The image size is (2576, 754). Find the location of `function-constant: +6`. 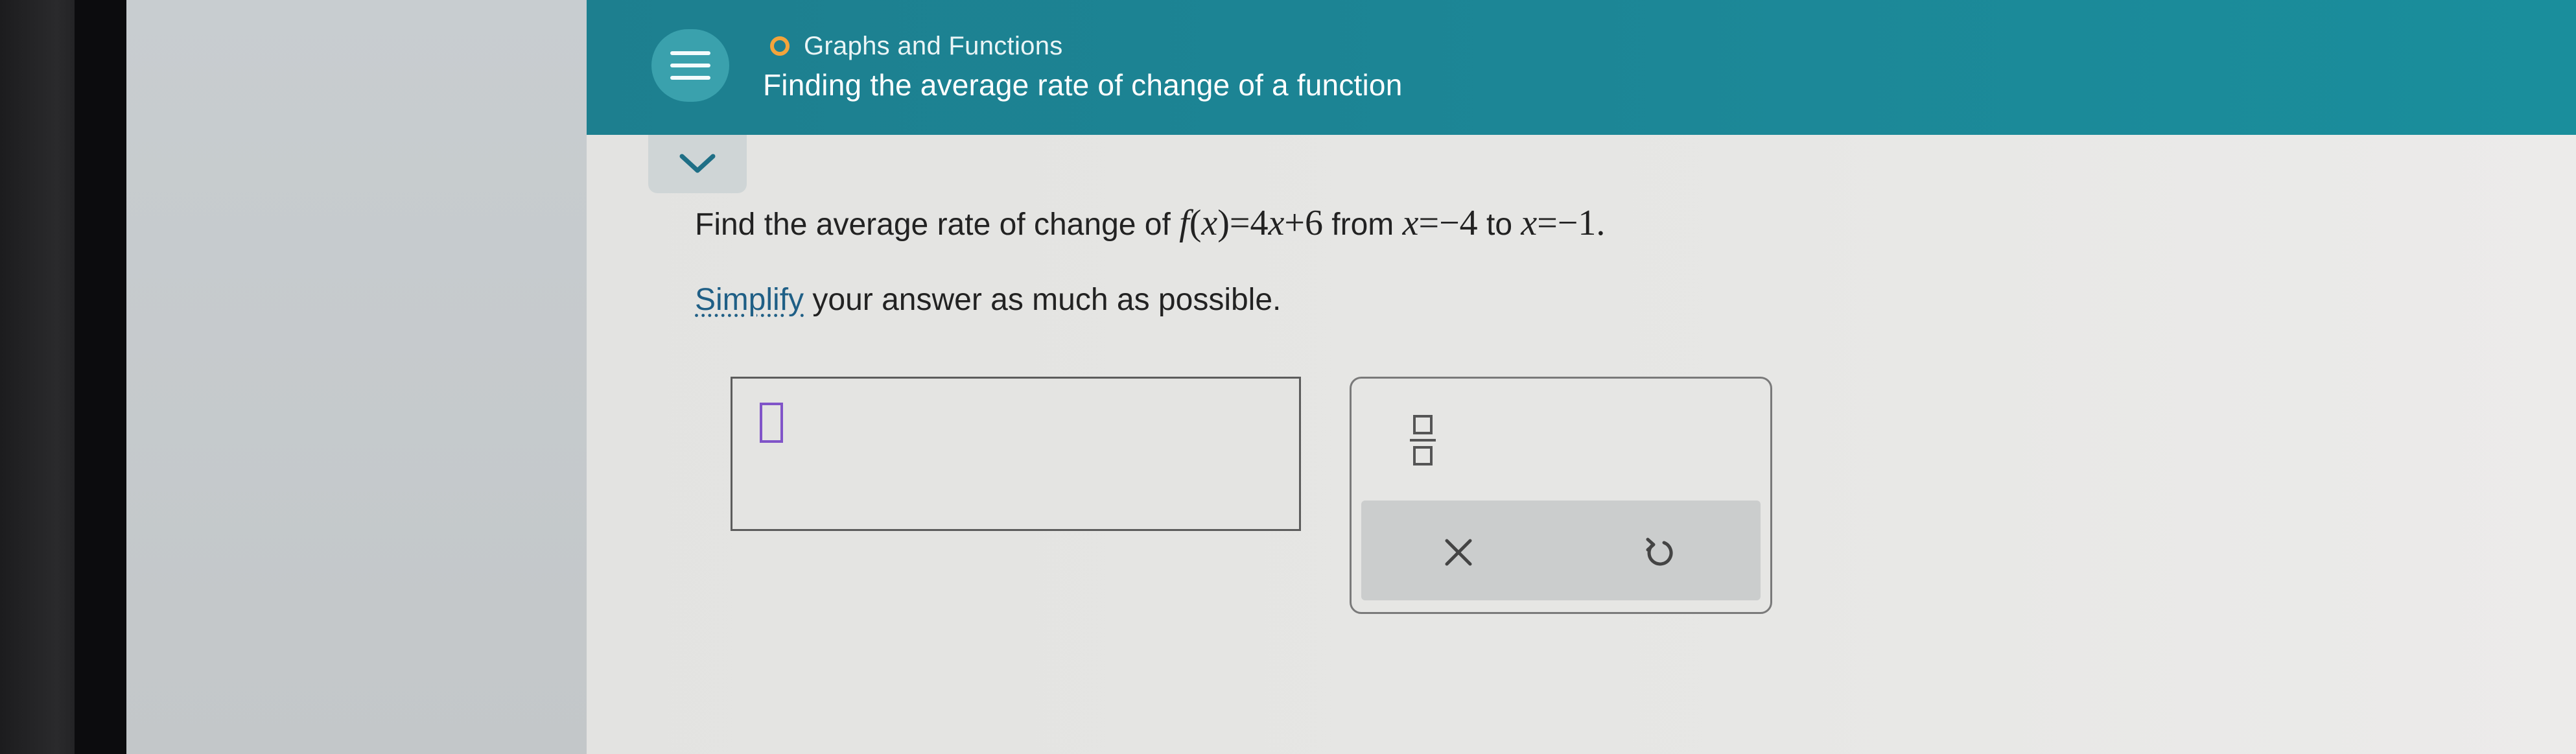

function-constant: +6 is located at coordinates (1303, 223).